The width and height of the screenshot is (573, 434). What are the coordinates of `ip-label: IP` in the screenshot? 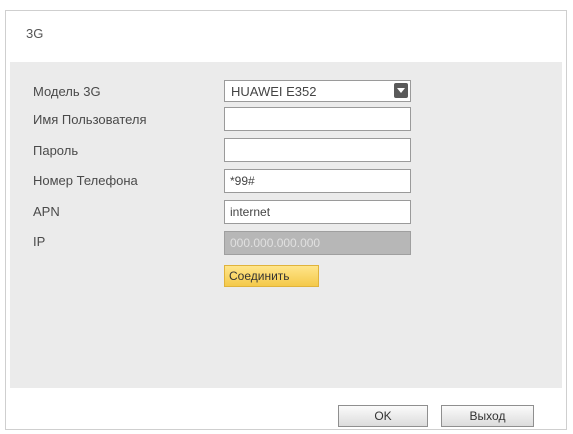 It's located at (39, 241).